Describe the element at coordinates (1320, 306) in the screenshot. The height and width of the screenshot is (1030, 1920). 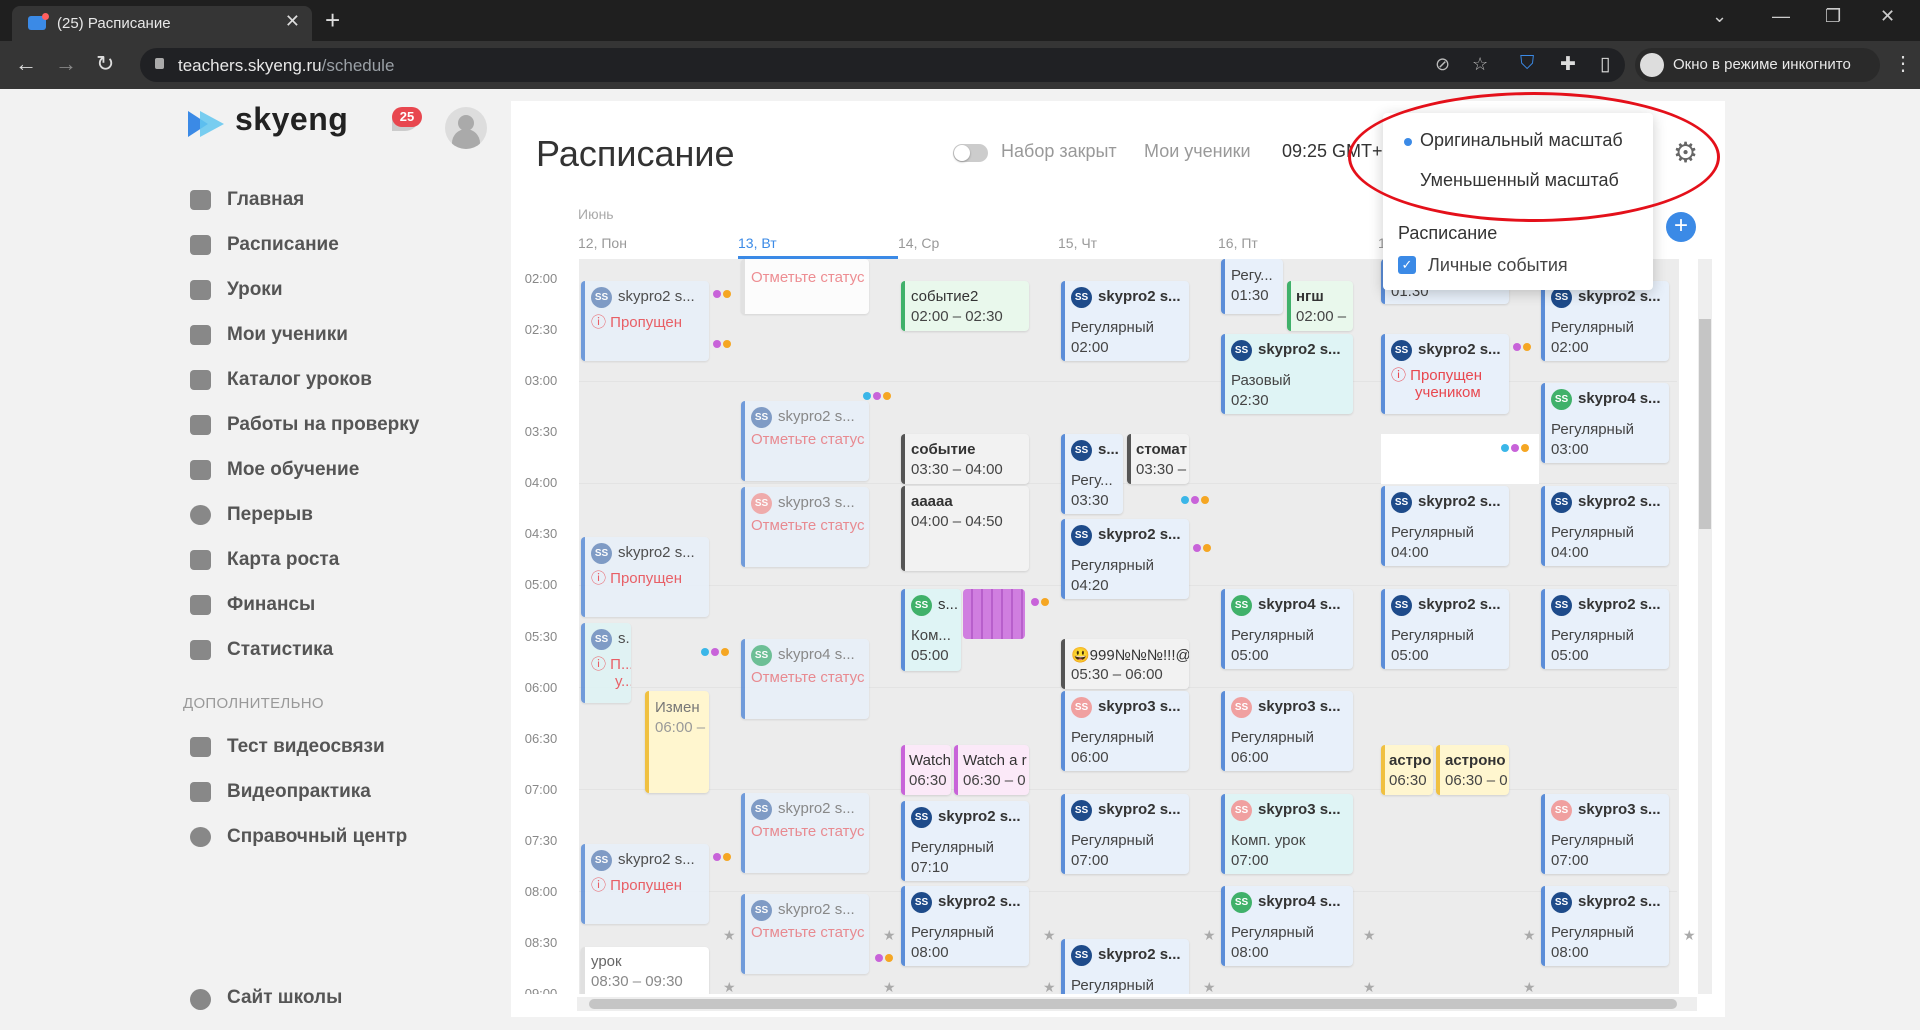
I see `personal-event: нгш 02:00 –` at that location.